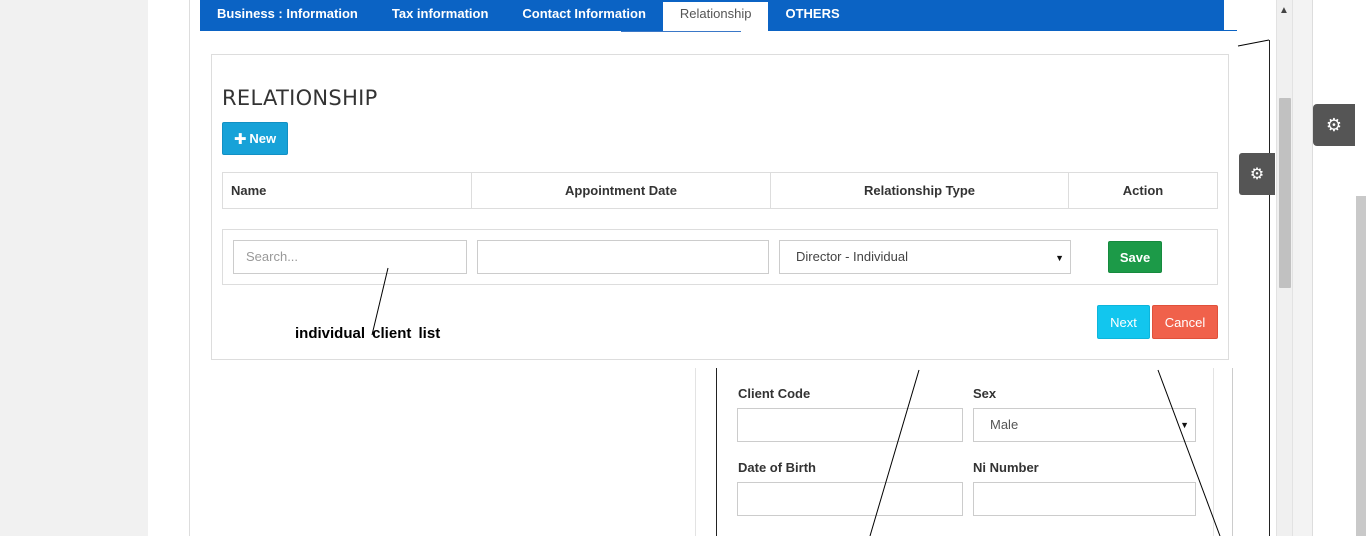 The image size is (1366, 536). What do you see at coordinates (852, 256) in the screenshot?
I see `relationship-type-value: Director - Individual` at bounding box center [852, 256].